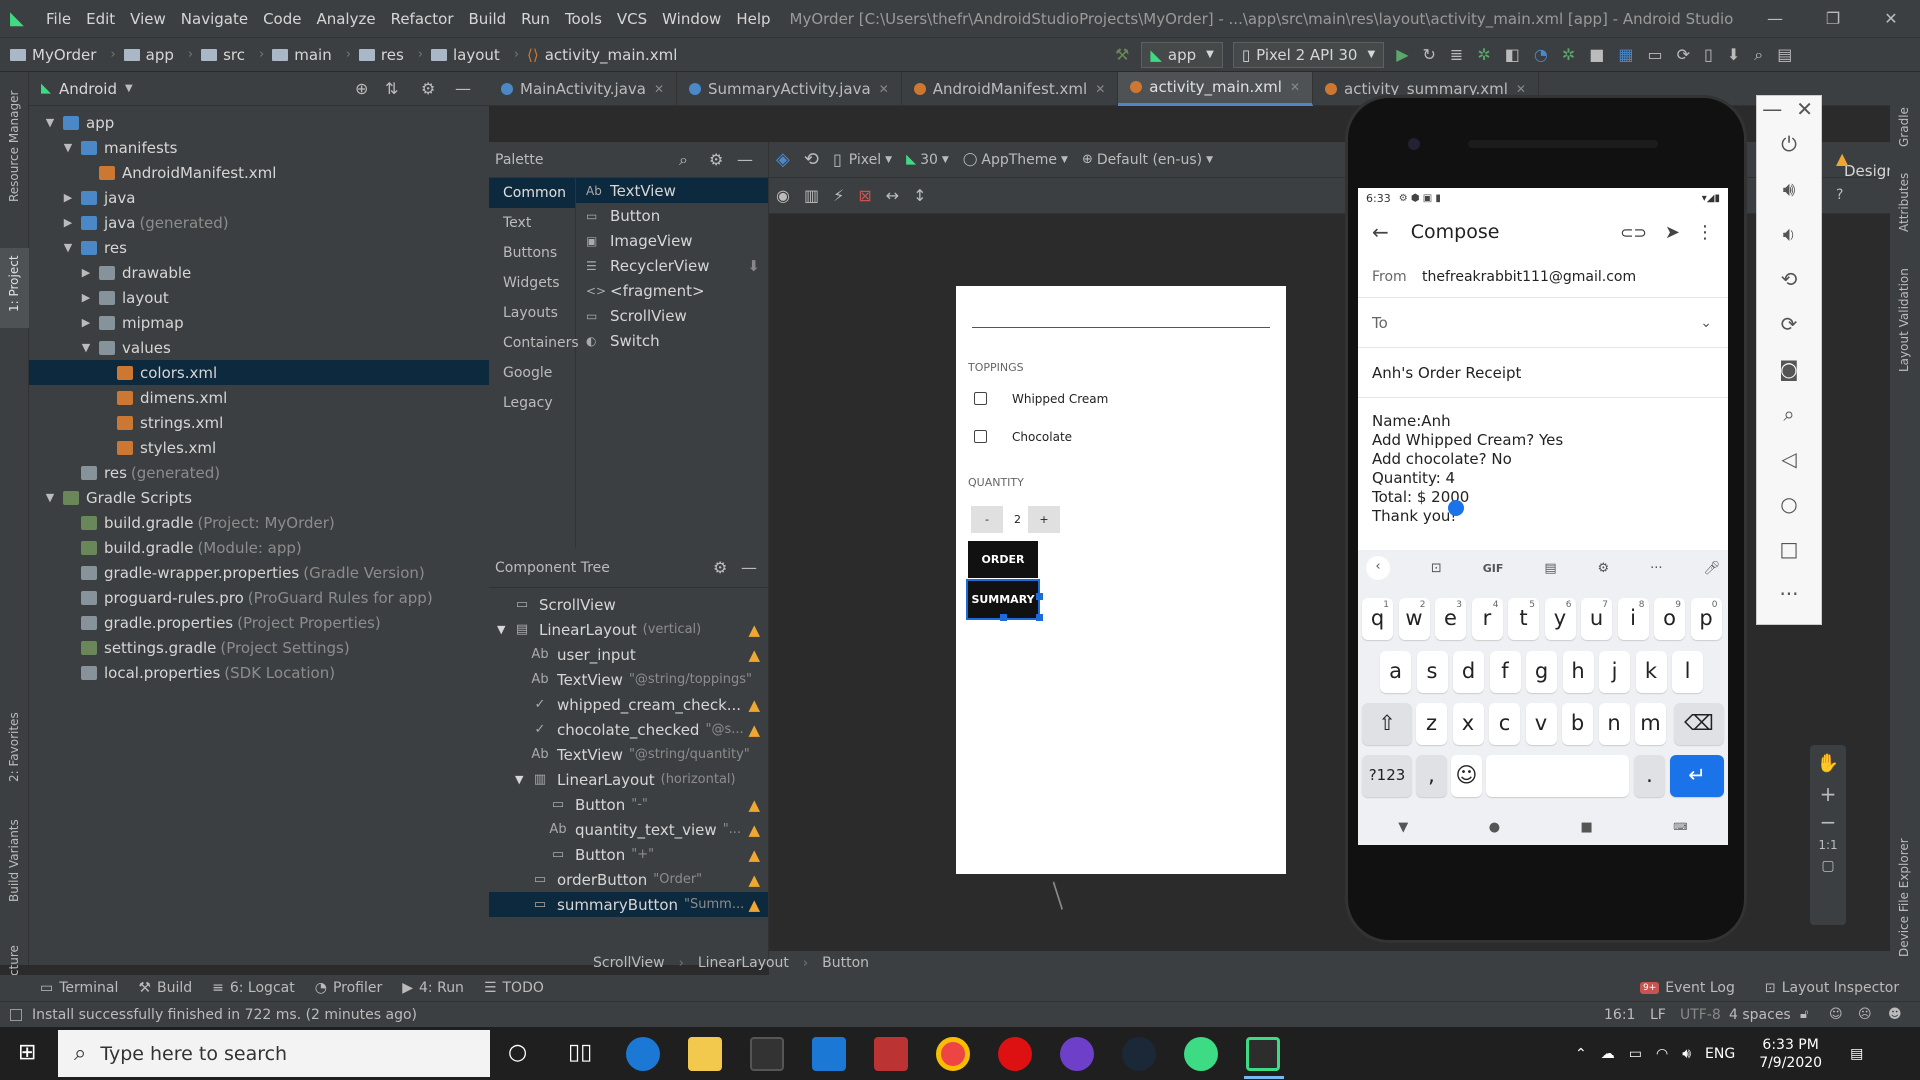 Image resolution: width=1920 pixels, height=1080 pixels. I want to click on record-icon, so click(1015, 1054).